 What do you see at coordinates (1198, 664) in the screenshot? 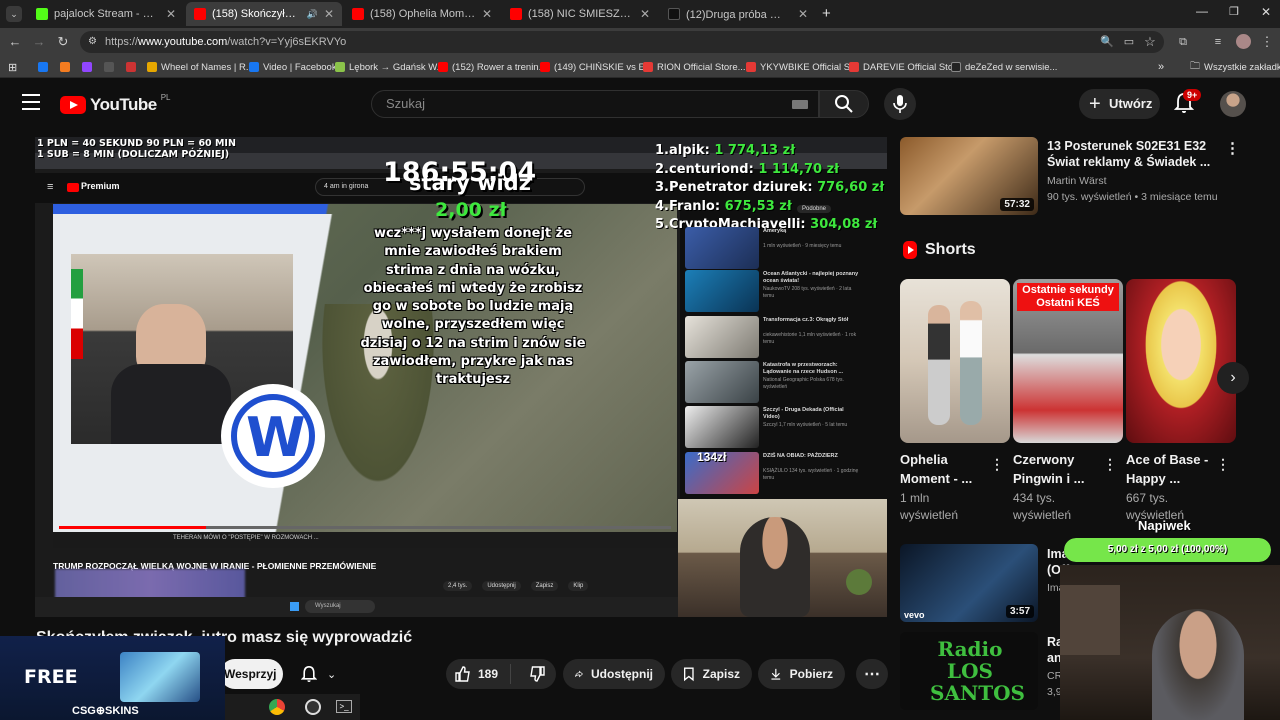
I see `facecam-person` at bounding box center [1198, 664].